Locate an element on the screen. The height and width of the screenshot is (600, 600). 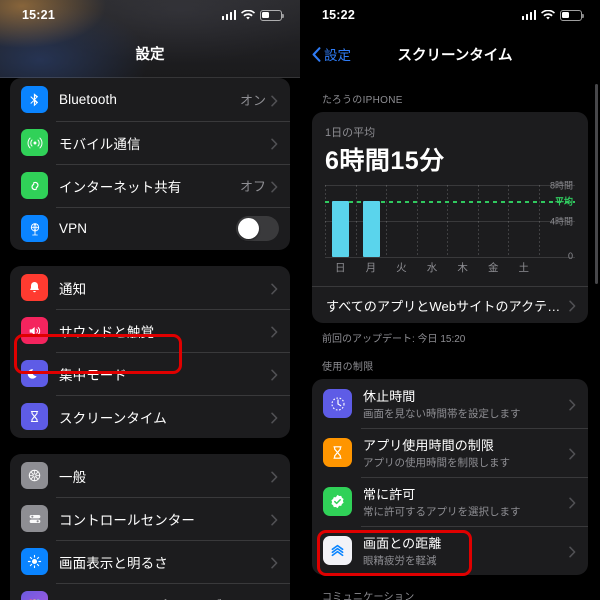
sidebar-item-home-screen: ホーム画面とアプリライブラリ is located at coordinates (150, 591).